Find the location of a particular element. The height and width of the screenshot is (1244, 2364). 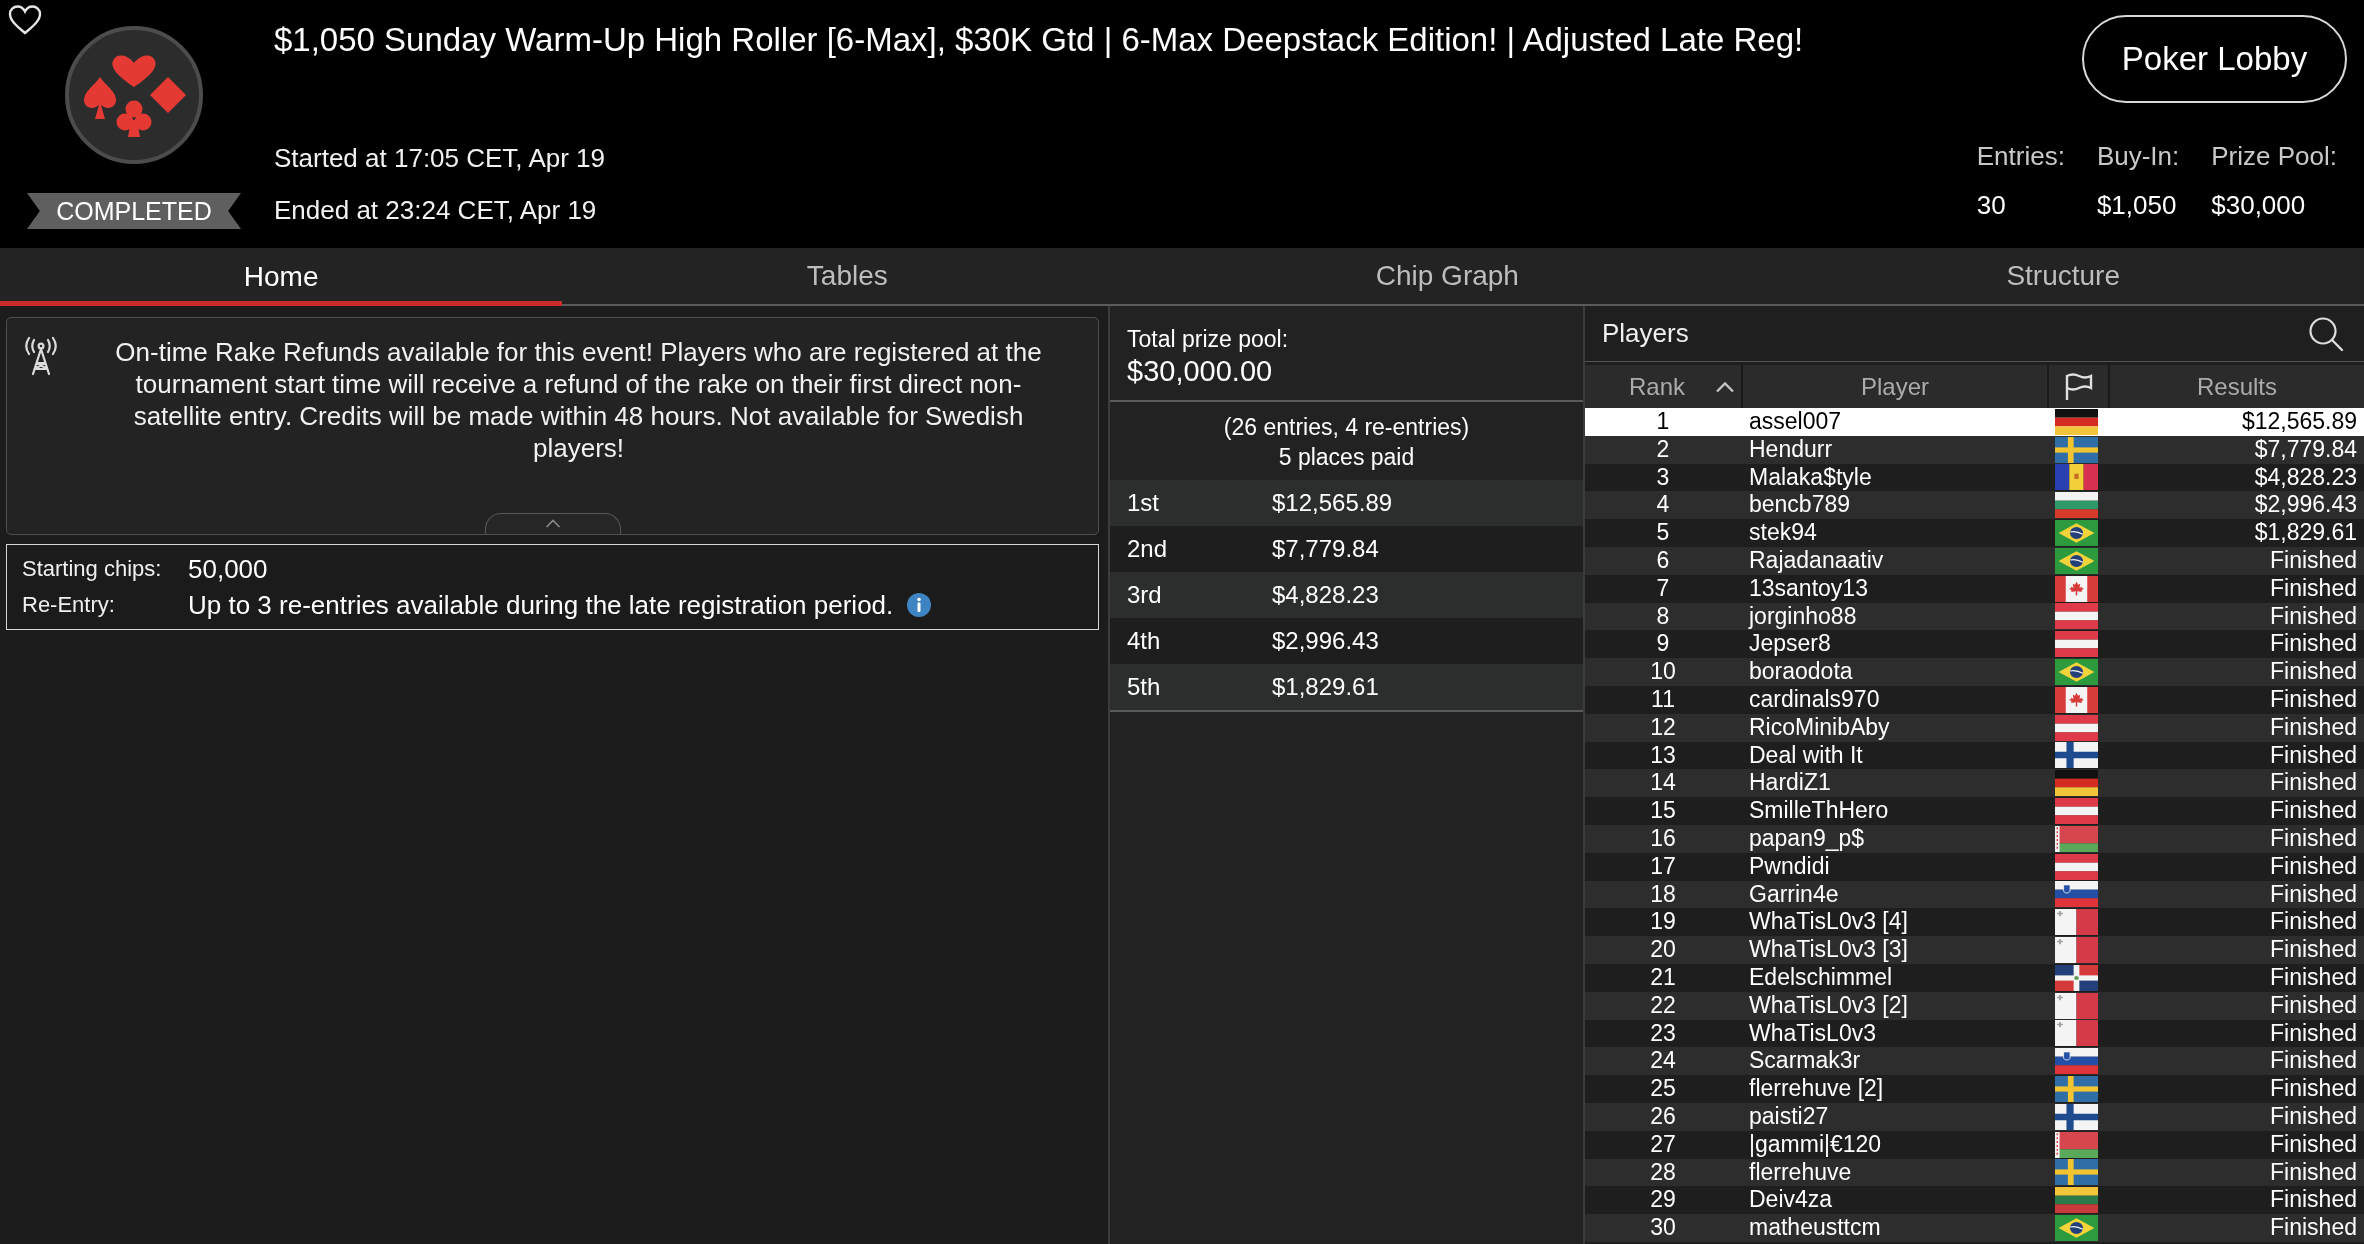

payout-amount-cell-text: $1,829.61 is located at coordinates (1326, 687).